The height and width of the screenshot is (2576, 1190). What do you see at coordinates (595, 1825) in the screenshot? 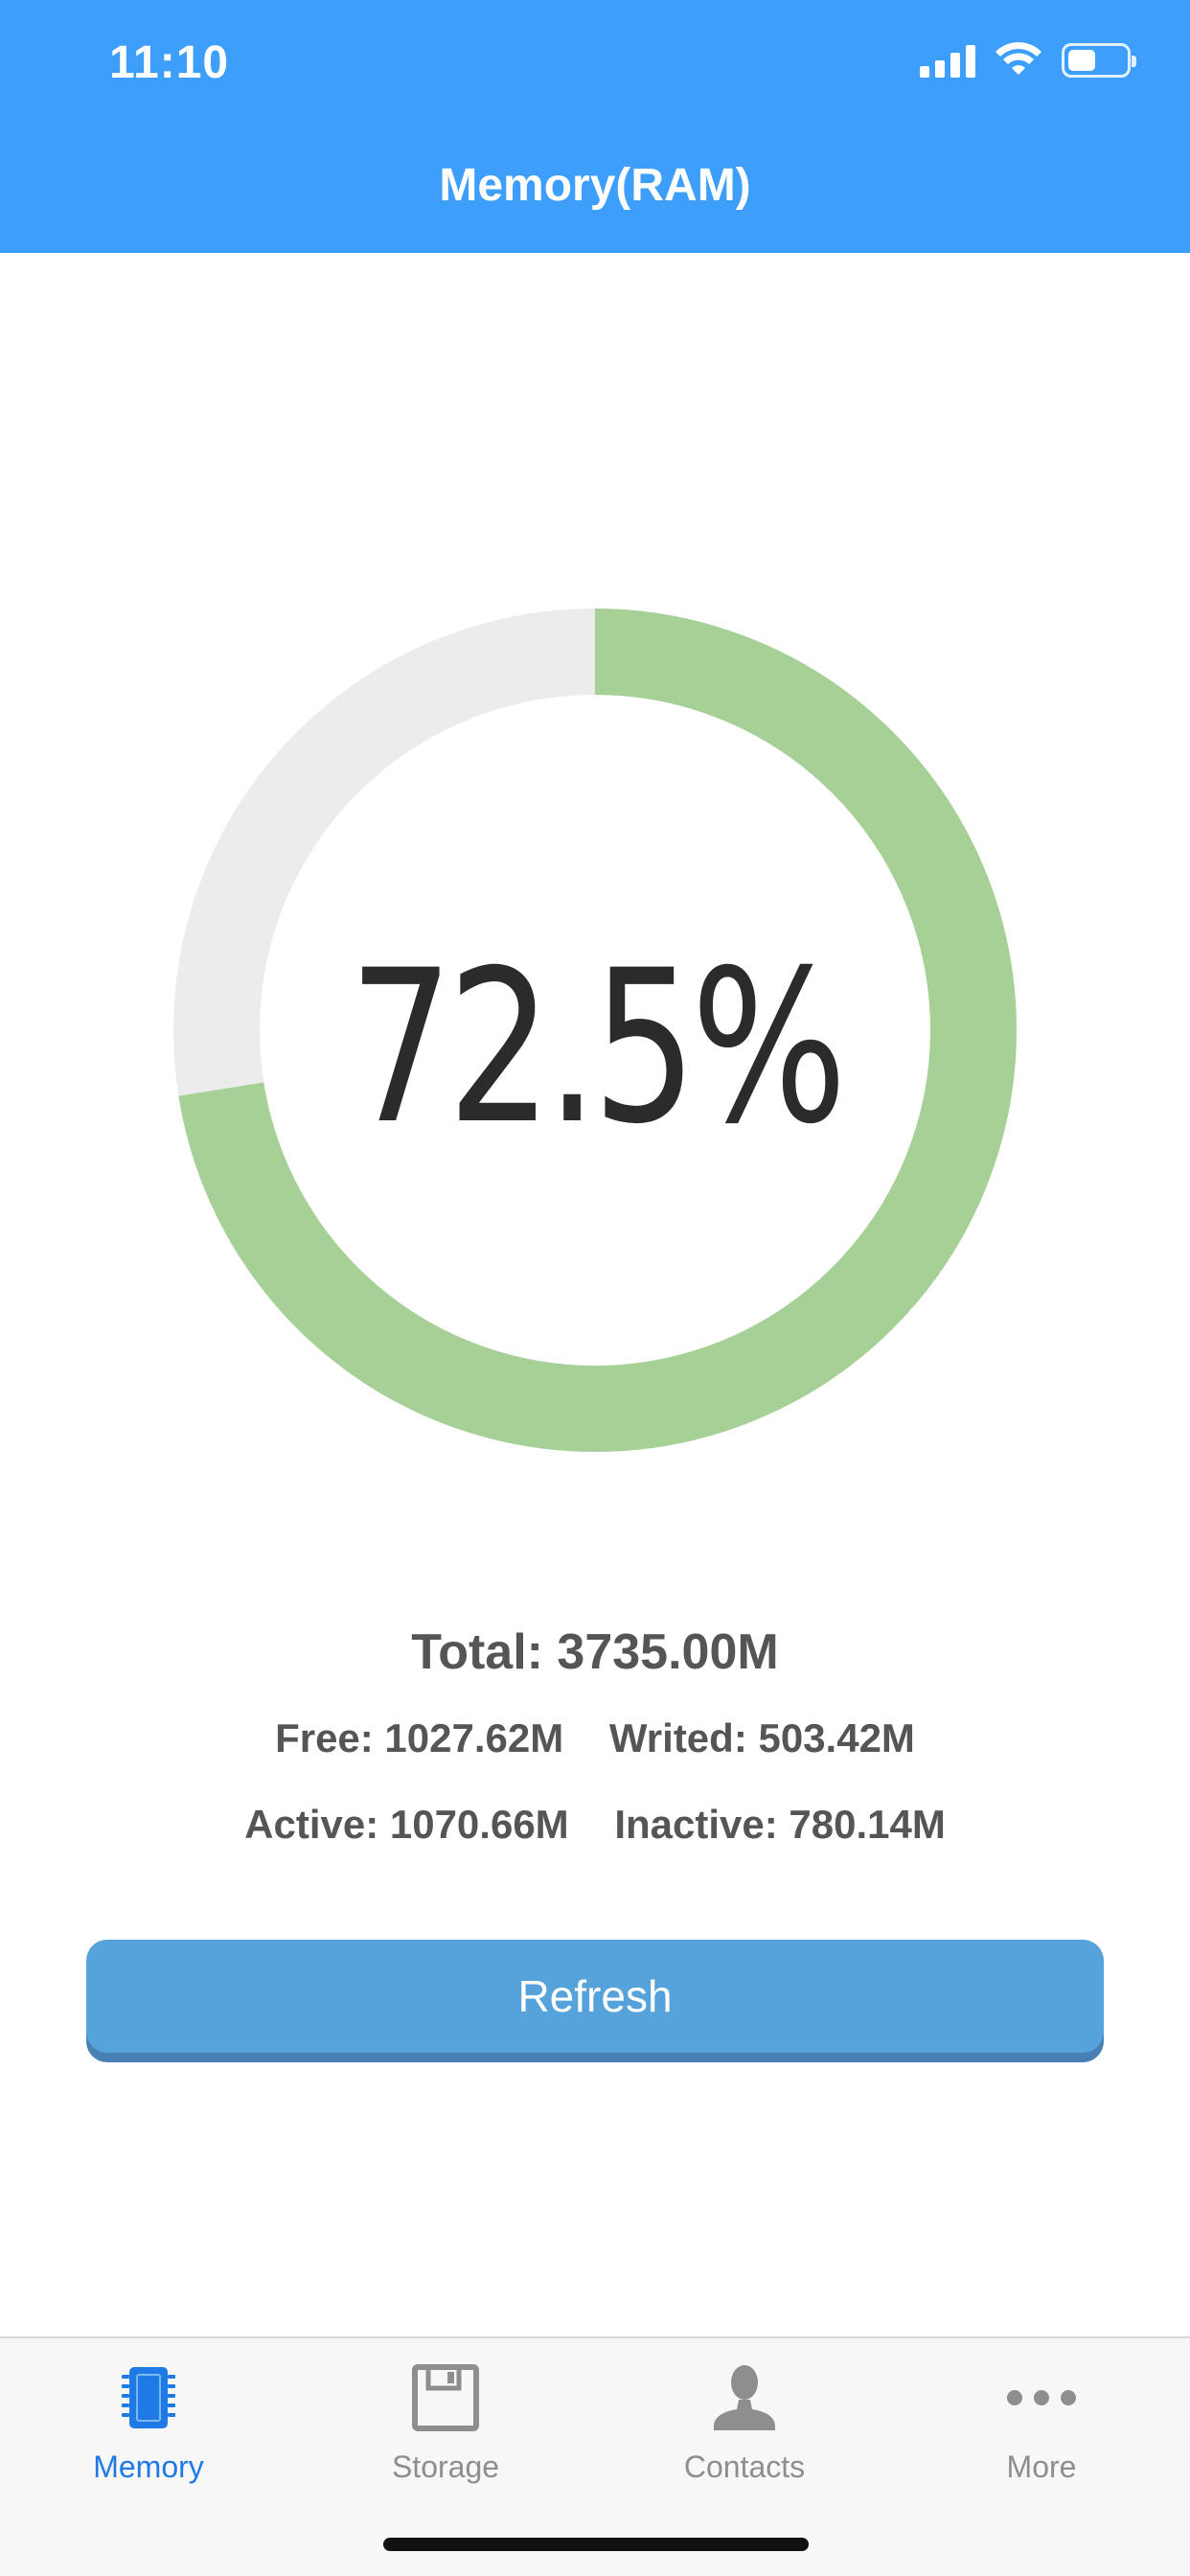
I see `stats-row-2: Active: 1070.66M Inactive: 780.14M` at bounding box center [595, 1825].